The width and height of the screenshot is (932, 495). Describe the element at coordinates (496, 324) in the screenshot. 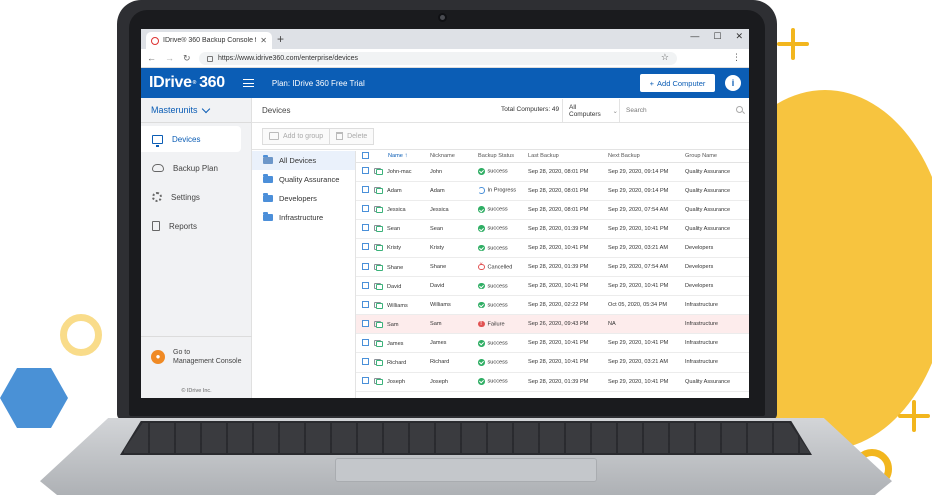

I see `backup-status: Failure` at that location.